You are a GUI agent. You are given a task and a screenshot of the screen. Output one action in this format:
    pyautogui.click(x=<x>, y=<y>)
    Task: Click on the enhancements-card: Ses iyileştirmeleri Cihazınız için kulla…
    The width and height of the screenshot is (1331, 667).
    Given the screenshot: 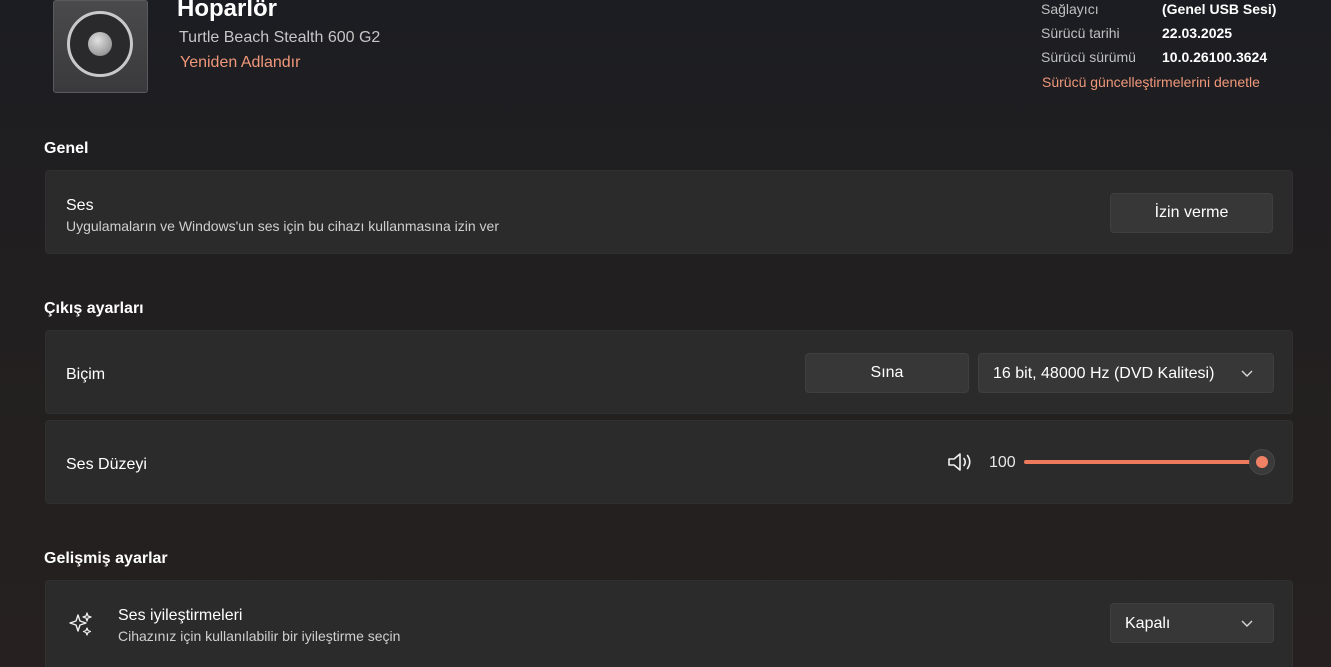 What is the action you would take?
    pyautogui.click(x=669, y=623)
    